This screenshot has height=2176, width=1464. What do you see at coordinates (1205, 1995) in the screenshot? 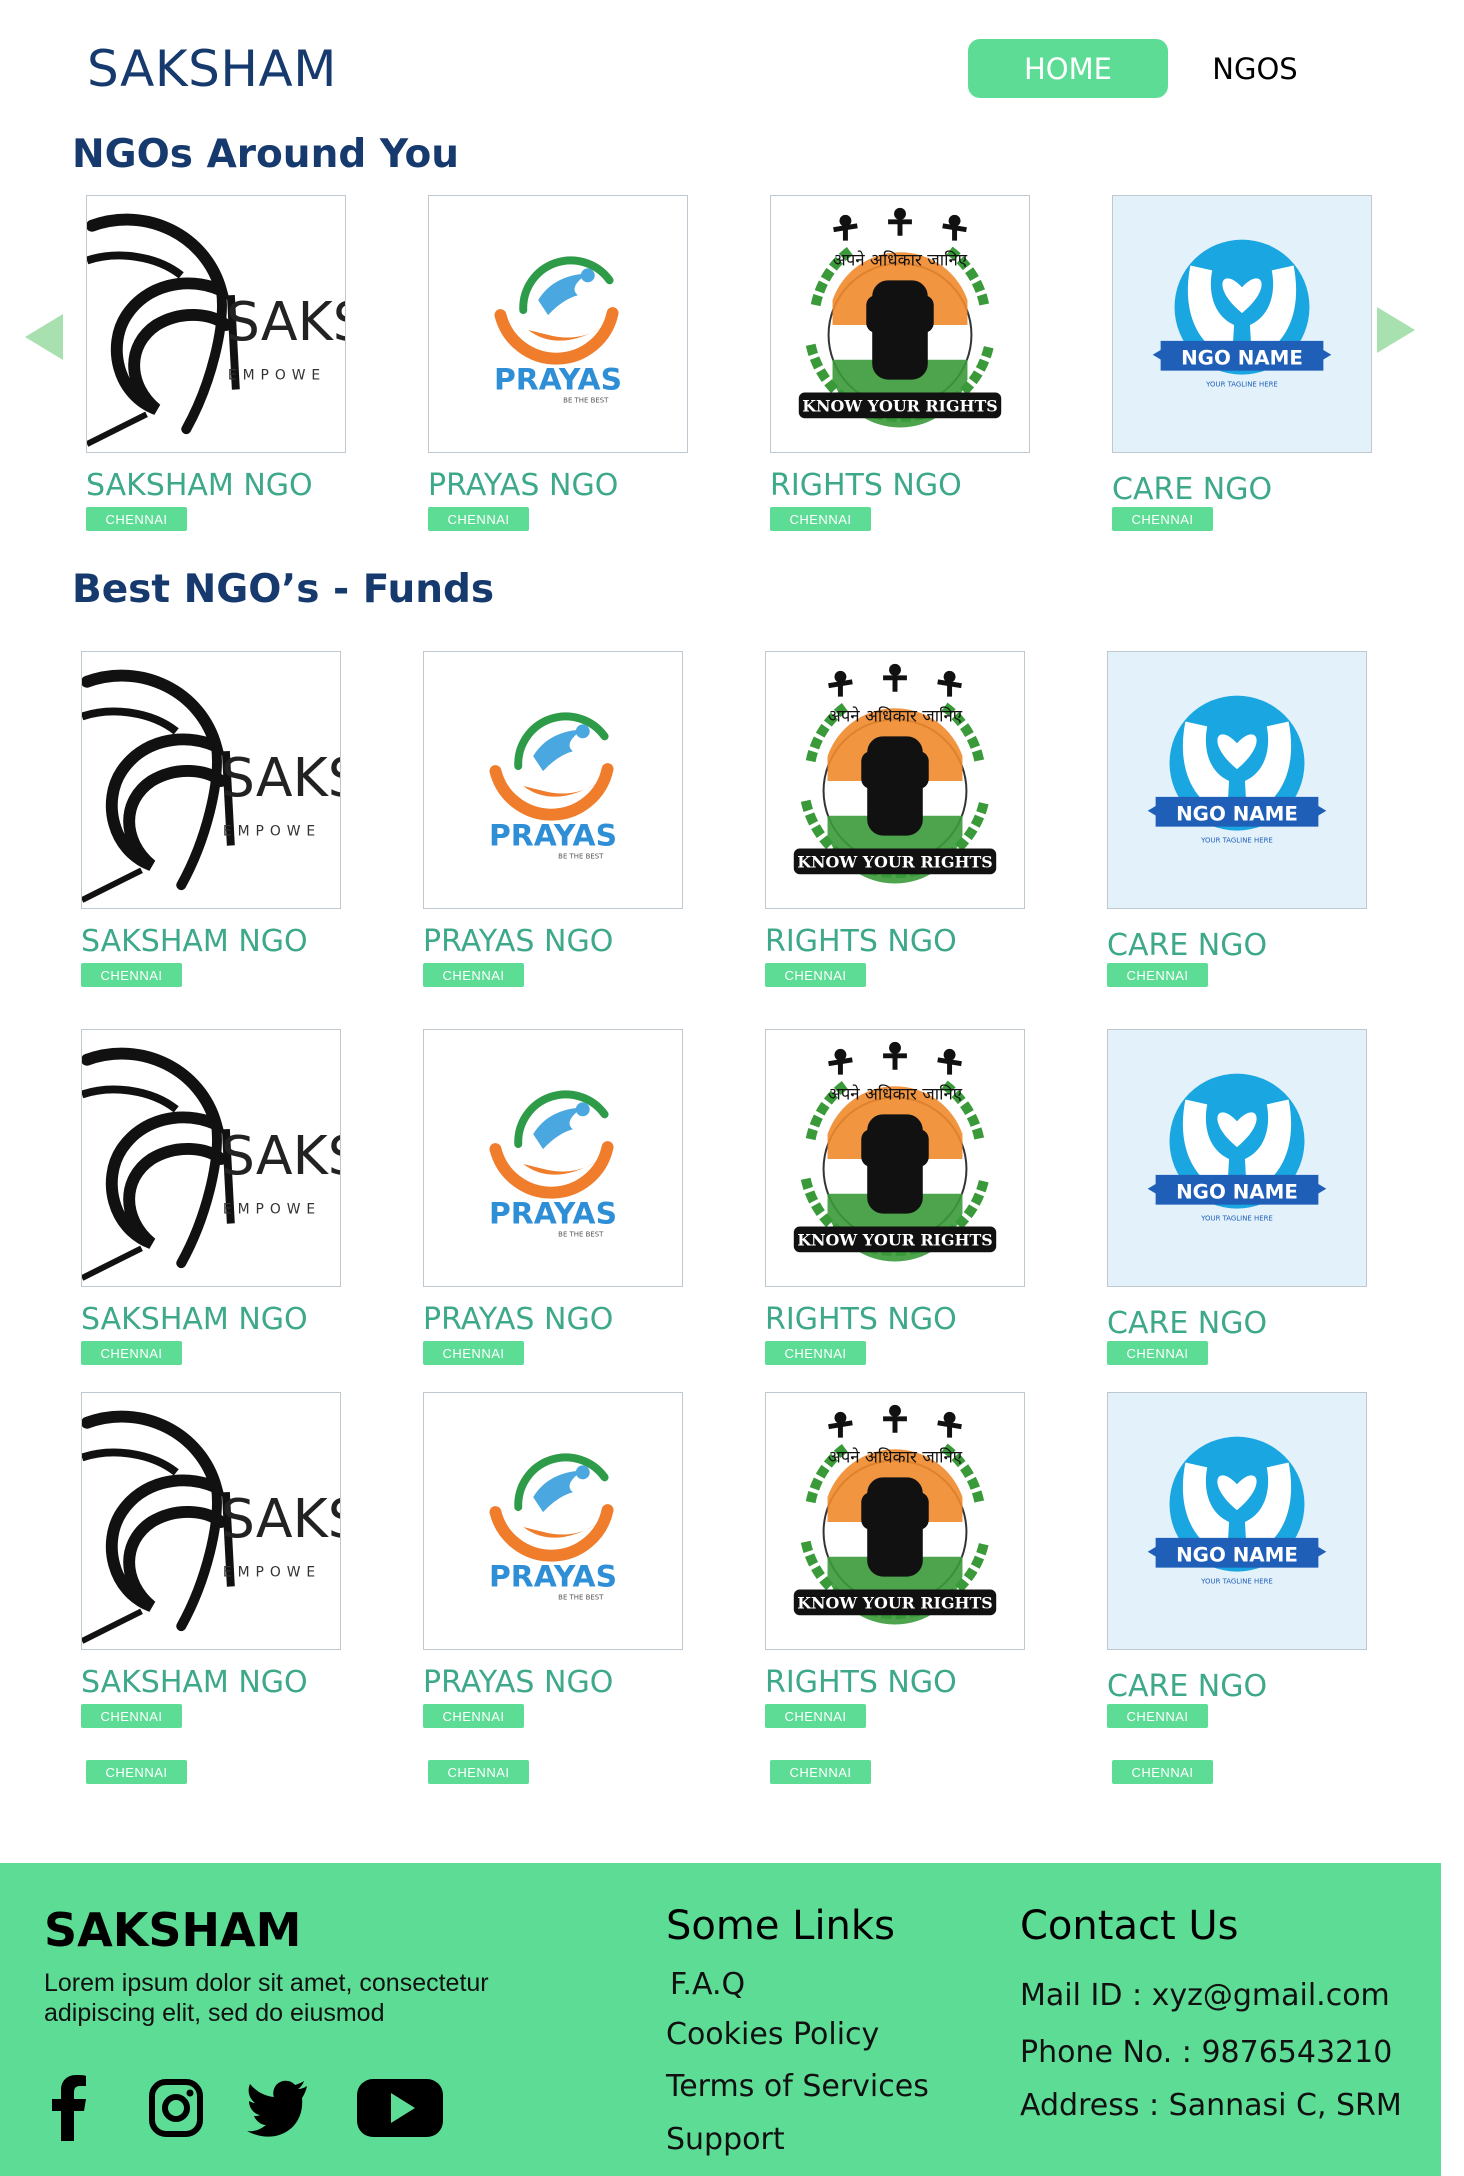
I see `footer-mail: Mail ID : xyz@gmail.com` at bounding box center [1205, 1995].